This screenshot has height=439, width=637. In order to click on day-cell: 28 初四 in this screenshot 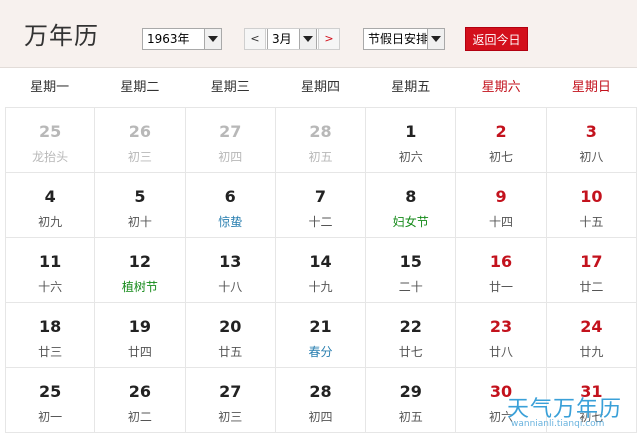, I will do `click(321, 400)`.